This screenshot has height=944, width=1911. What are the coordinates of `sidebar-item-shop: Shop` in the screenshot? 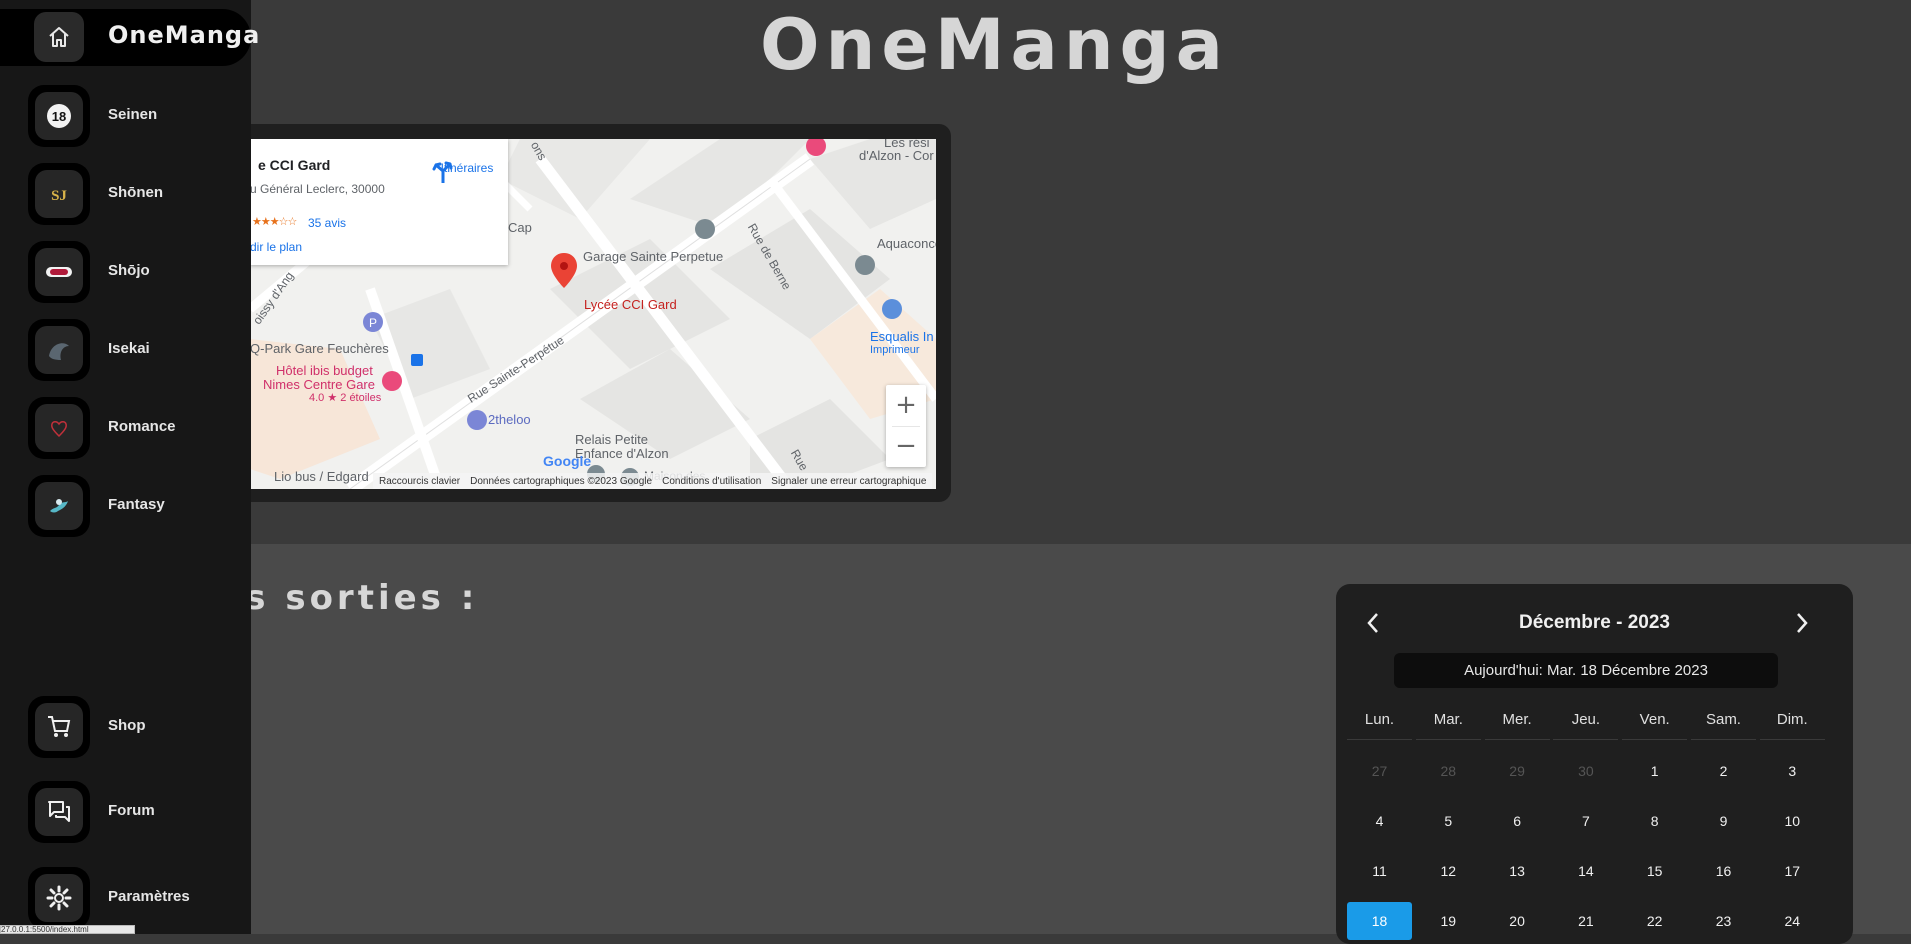 It's located at (138, 727).